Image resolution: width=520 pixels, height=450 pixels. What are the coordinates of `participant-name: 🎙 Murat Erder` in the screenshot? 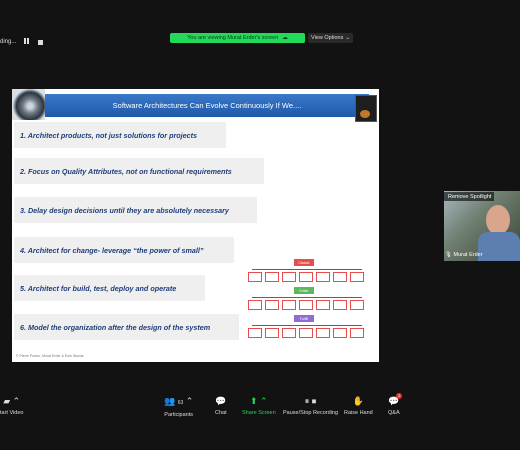 It's located at (464, 255).